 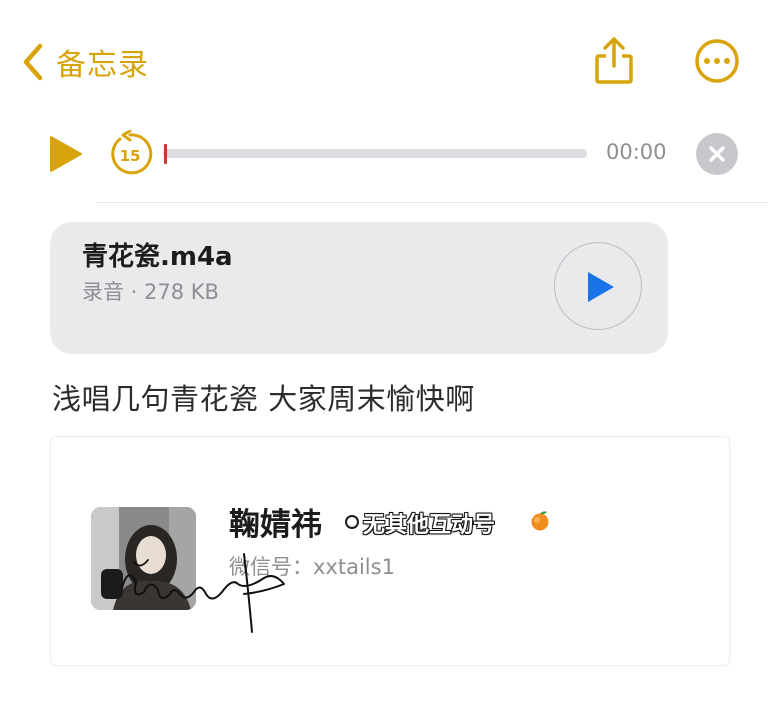 I want to click on more-button, so click(x=717, y=61).